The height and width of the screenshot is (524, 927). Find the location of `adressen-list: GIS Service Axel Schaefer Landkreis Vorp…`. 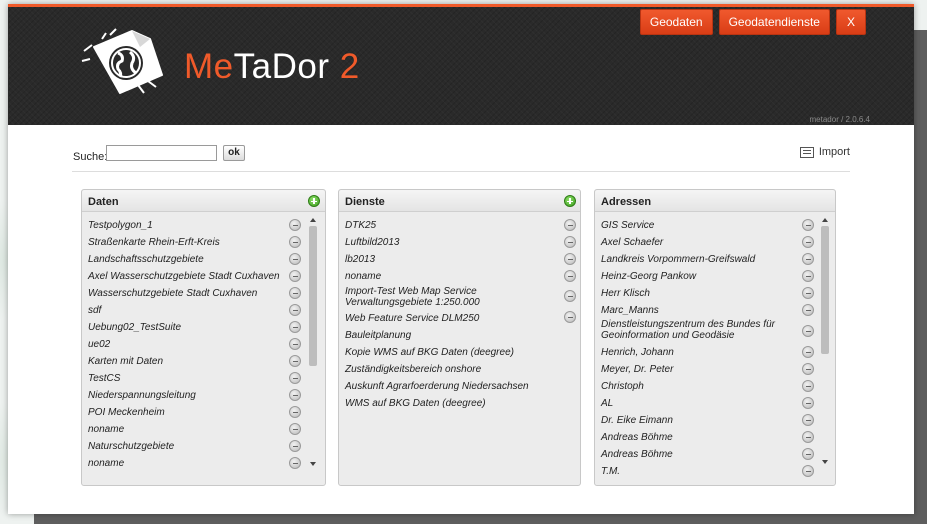

adressen-list: GIS Service Axel Schaefer Landkreis Vorp… is located at coordinates (715, 349).